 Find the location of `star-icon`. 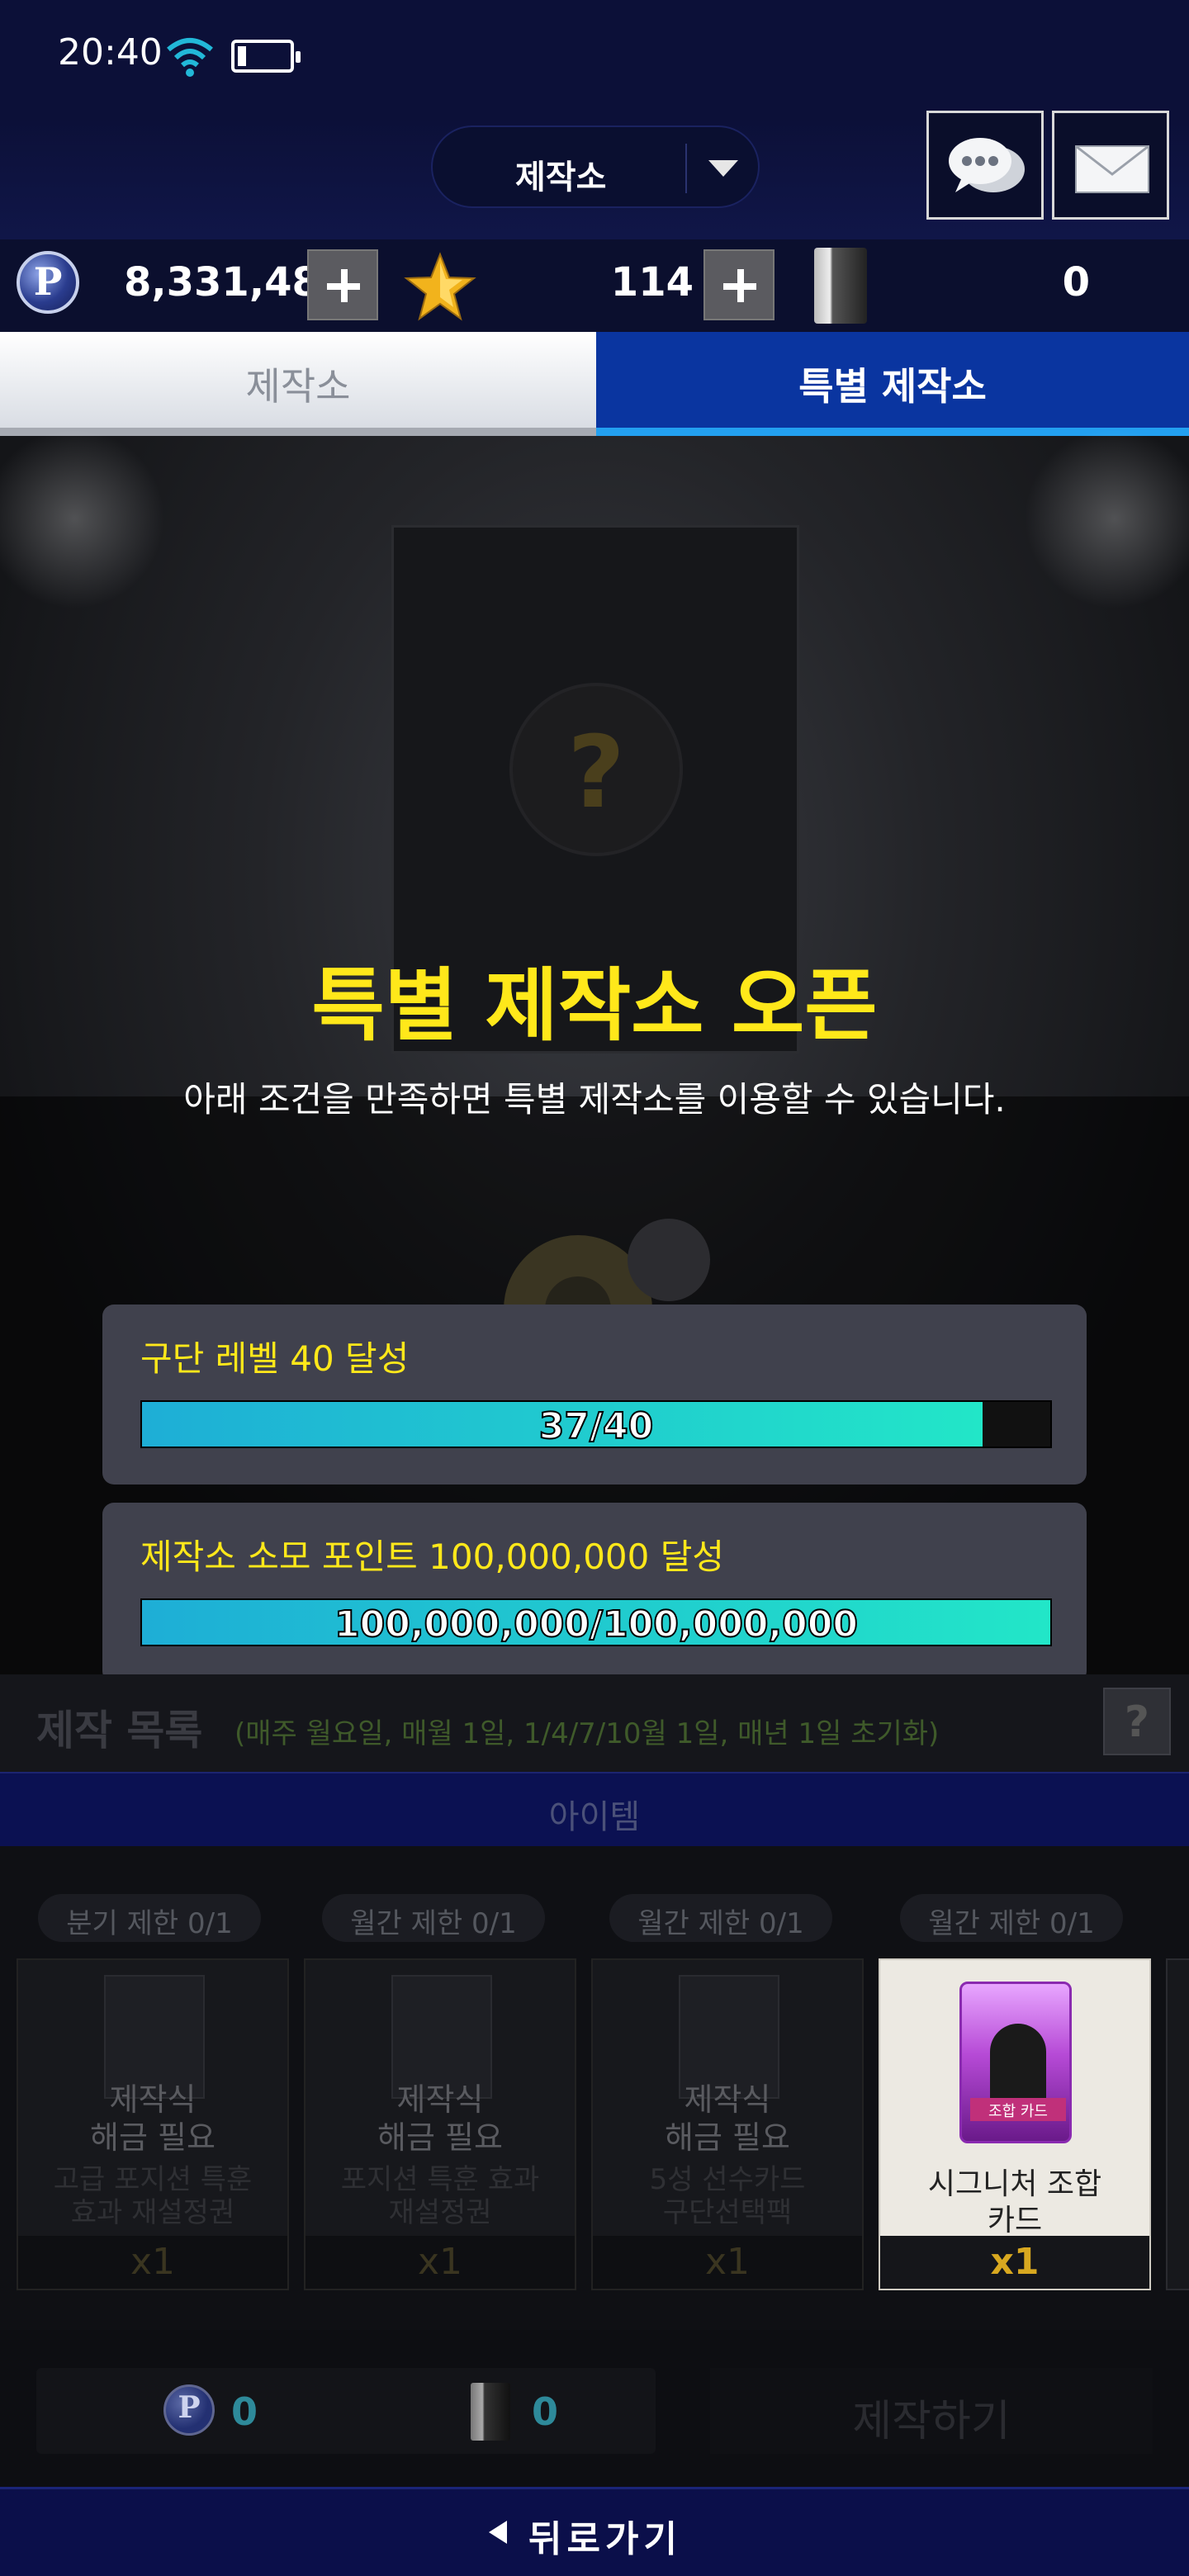

star-icon is located at coordinates (440, 286).